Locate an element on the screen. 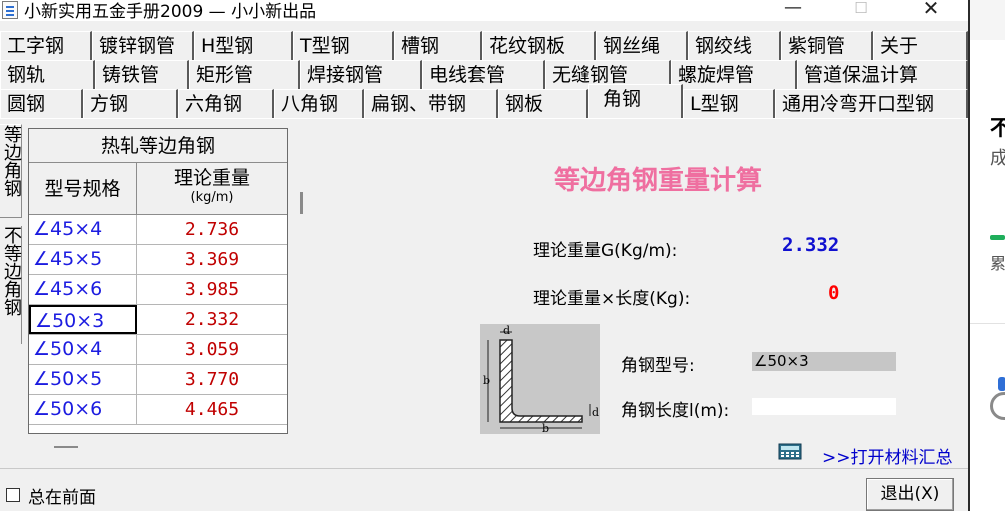 The height and width of the screenshot is (511, 1005). background-badge-icon is located at coordinates (1001, 384).